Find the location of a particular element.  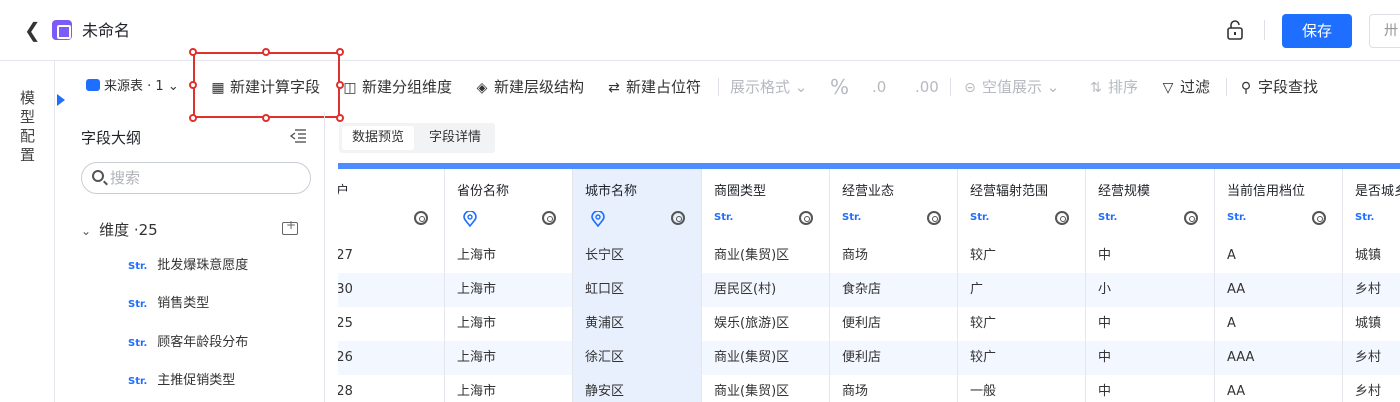

column-header: 城市名称 is located at coordinates (637, 204).